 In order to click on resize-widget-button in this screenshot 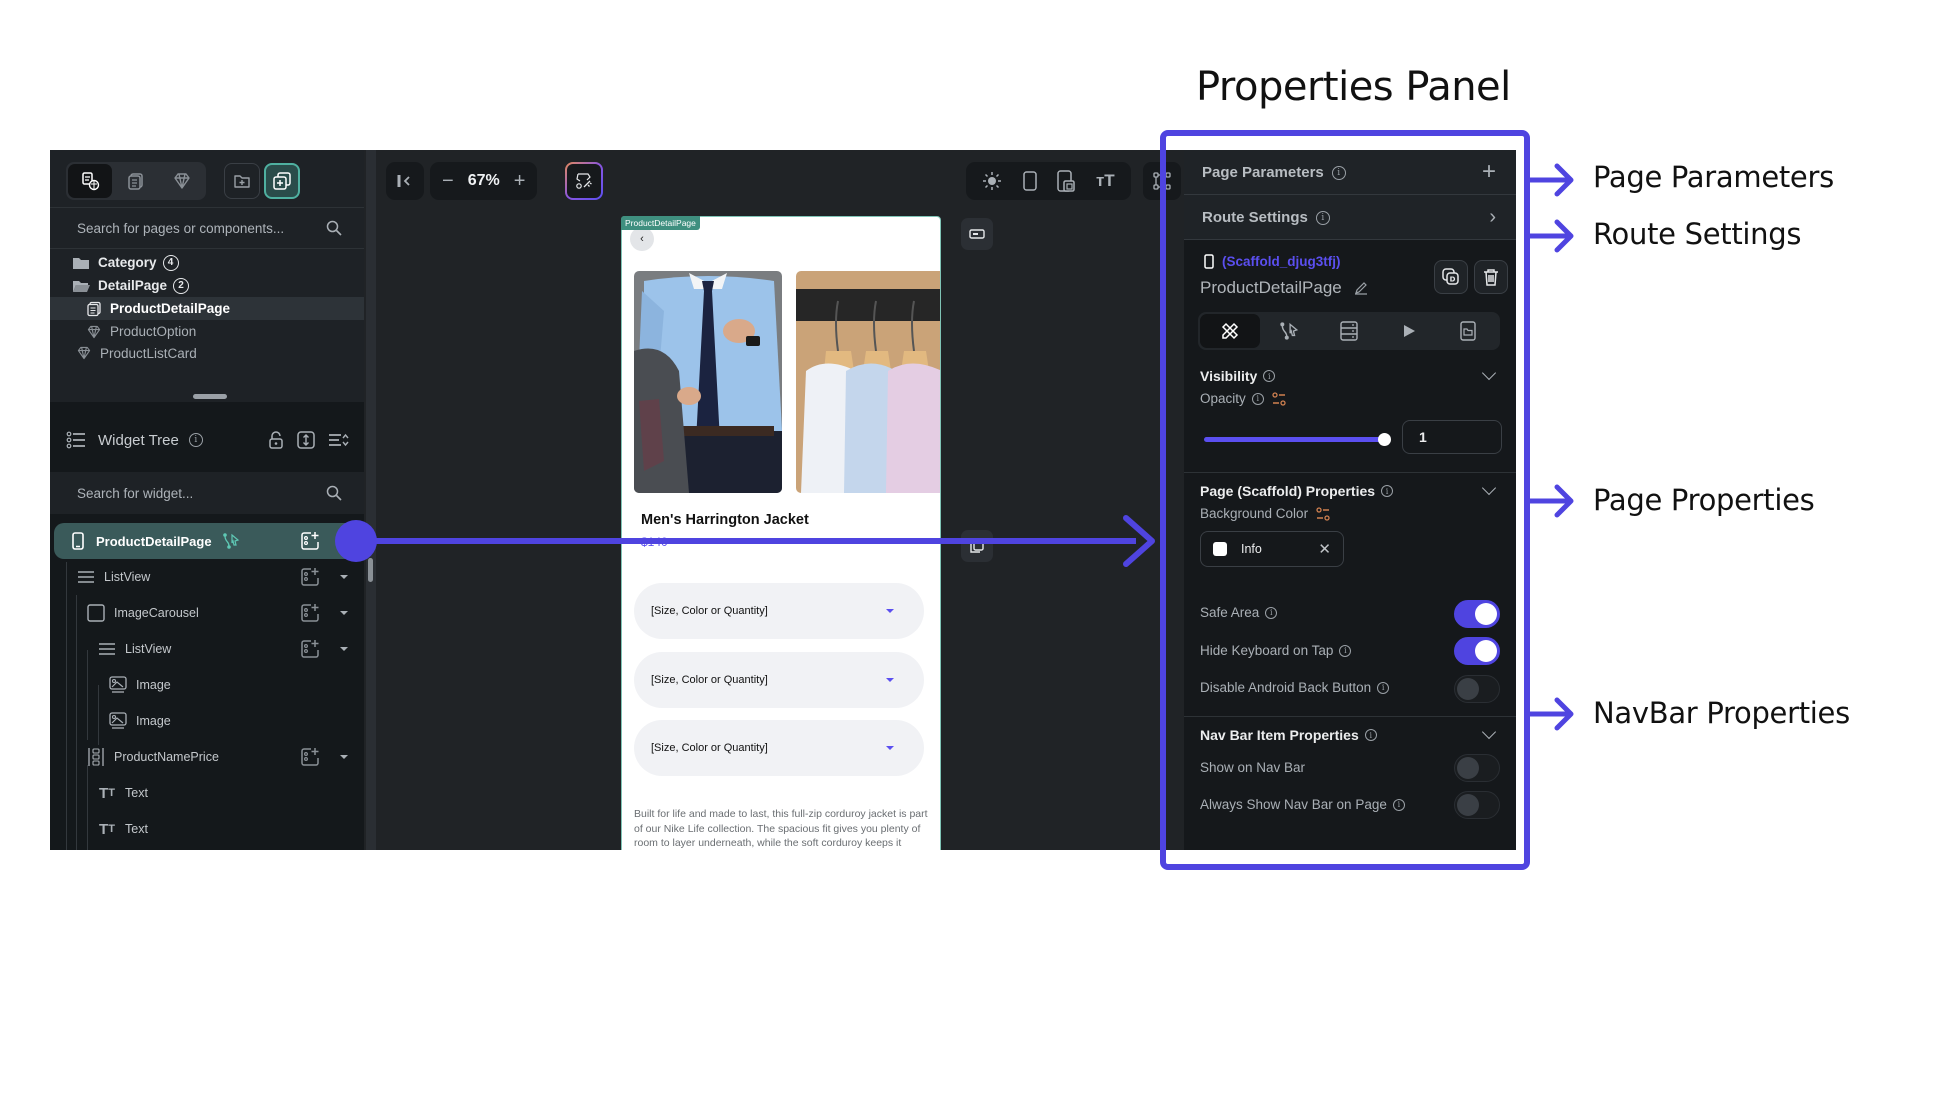, I will do `click(977, 234)`.